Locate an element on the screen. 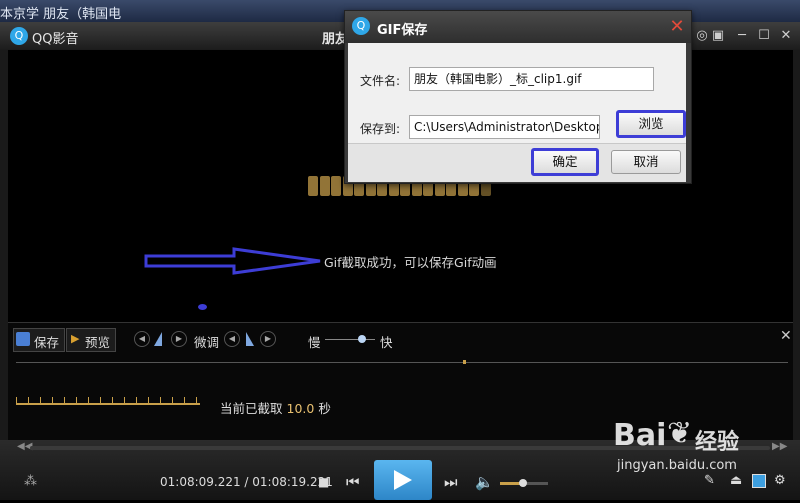 Image resolution: width=800 pixels, height=503 pixels. start-next-icon: ▶ is located at coordinates (179, 339).